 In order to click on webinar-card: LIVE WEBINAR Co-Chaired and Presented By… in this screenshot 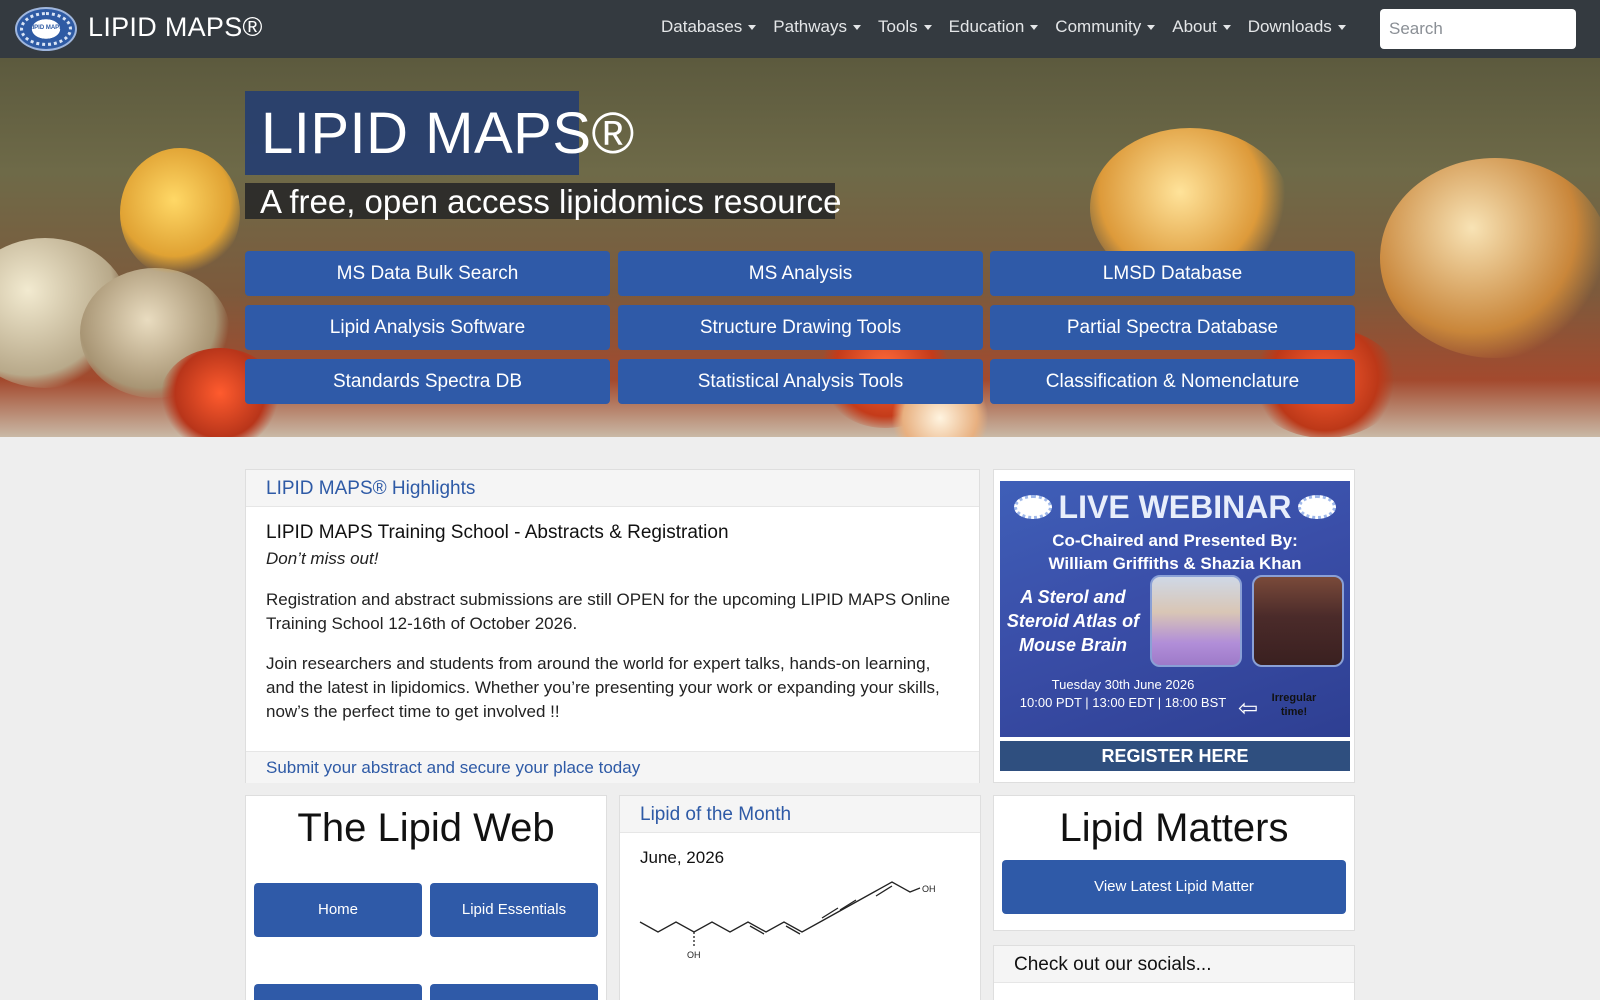, I will do `click(1174, 626)`.